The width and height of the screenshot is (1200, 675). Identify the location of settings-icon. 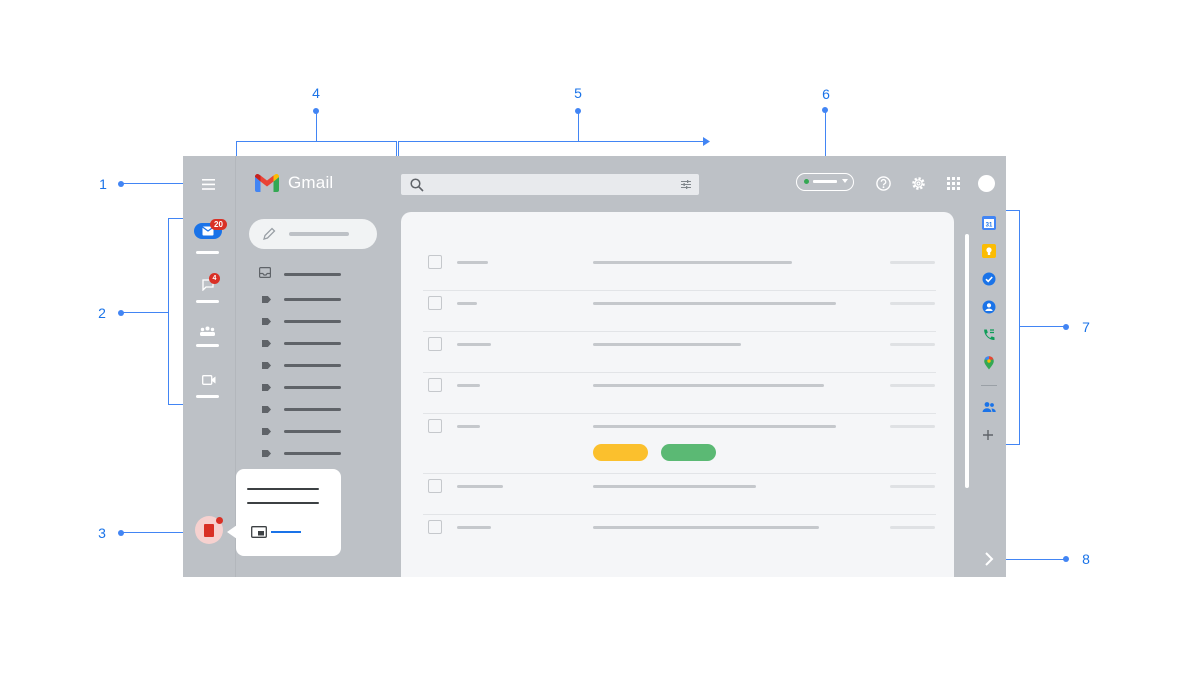
(918, 183).